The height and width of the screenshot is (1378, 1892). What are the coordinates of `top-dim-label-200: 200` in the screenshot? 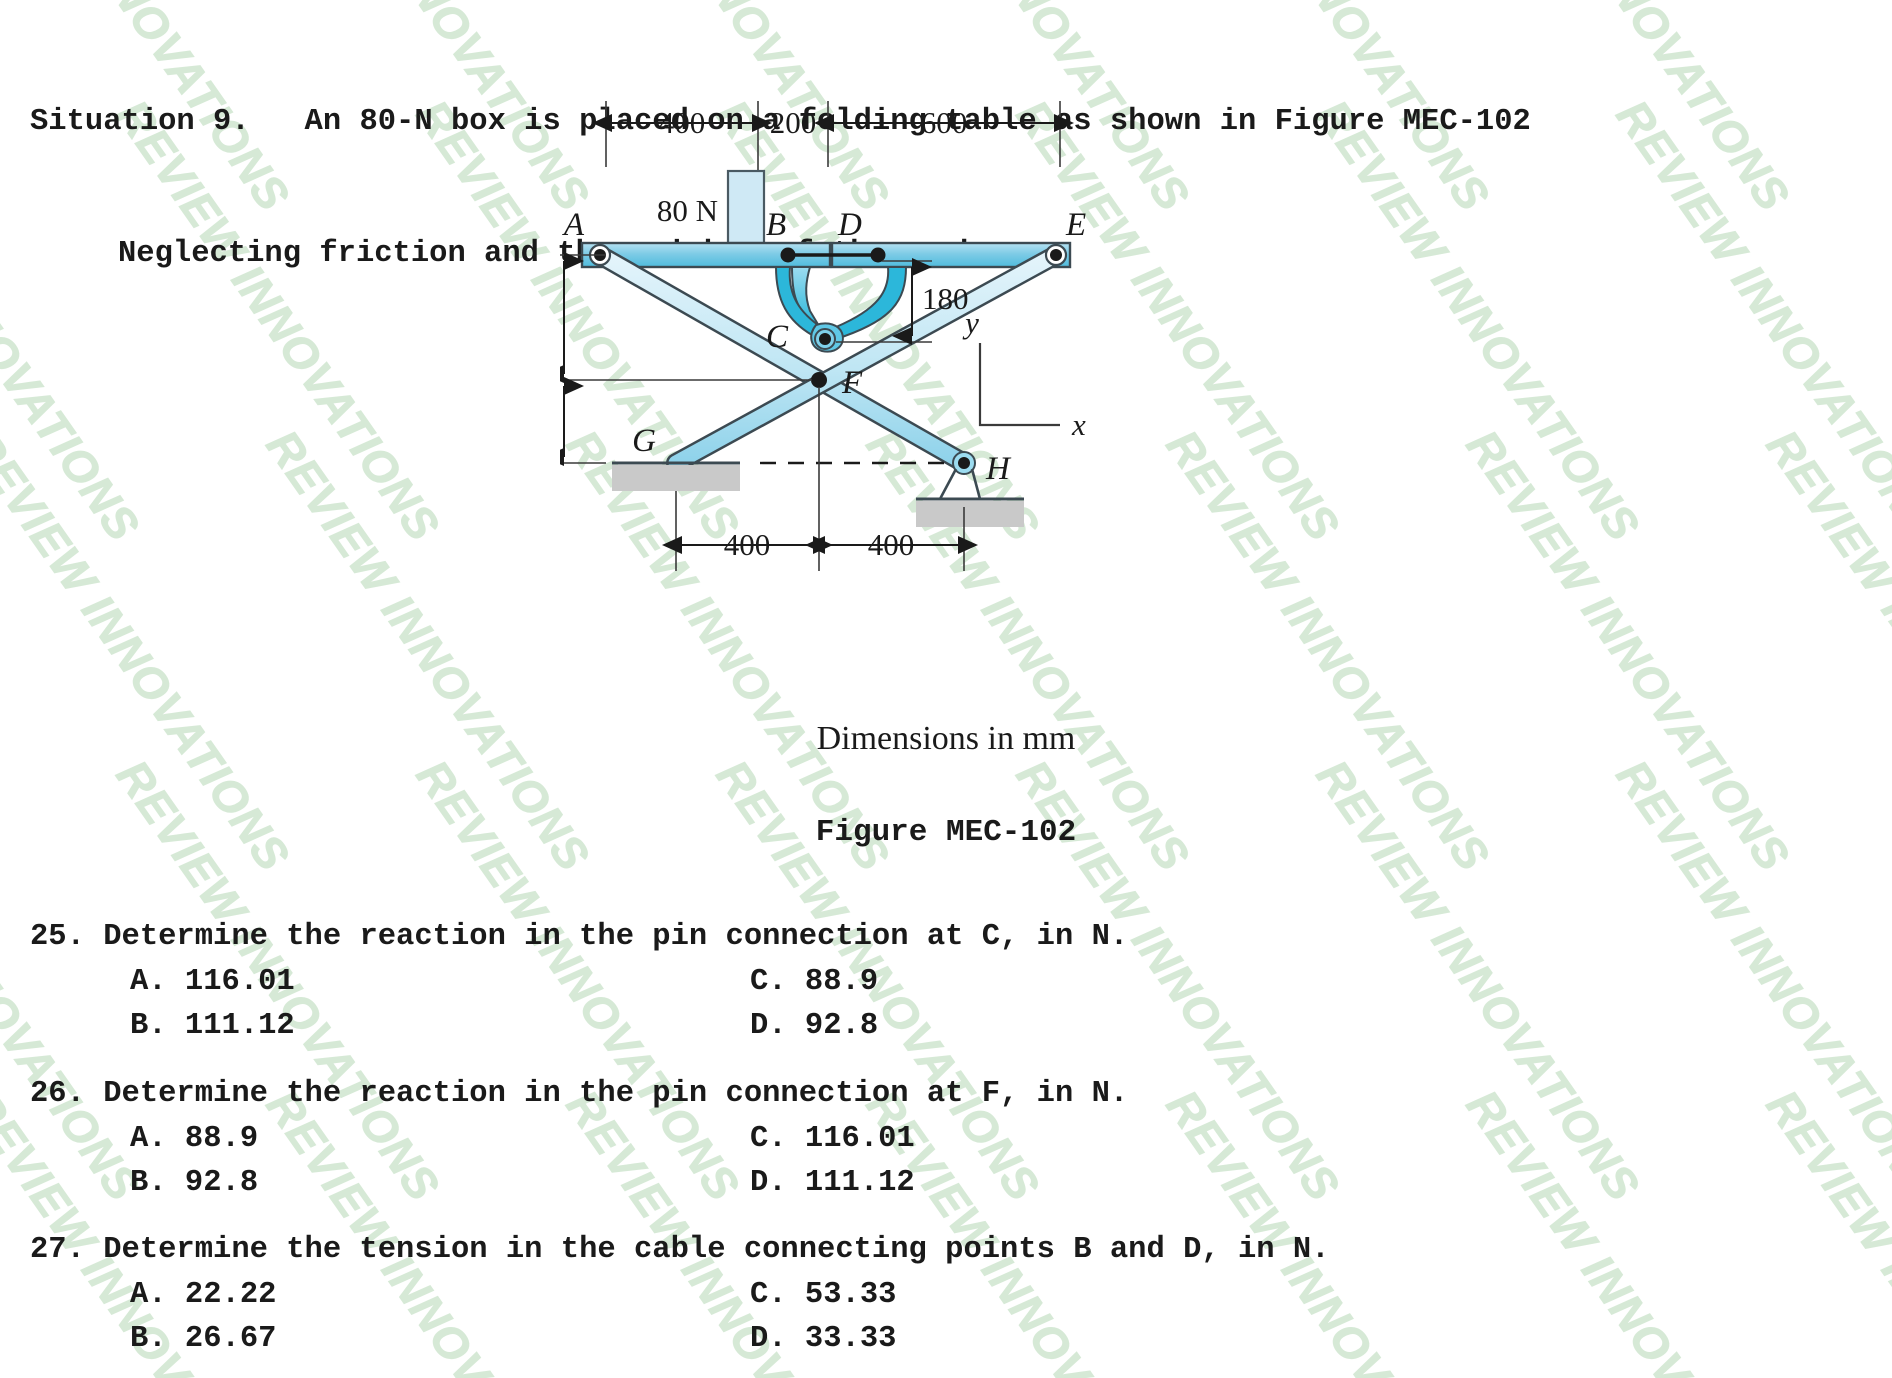 It's located at (793, 122).